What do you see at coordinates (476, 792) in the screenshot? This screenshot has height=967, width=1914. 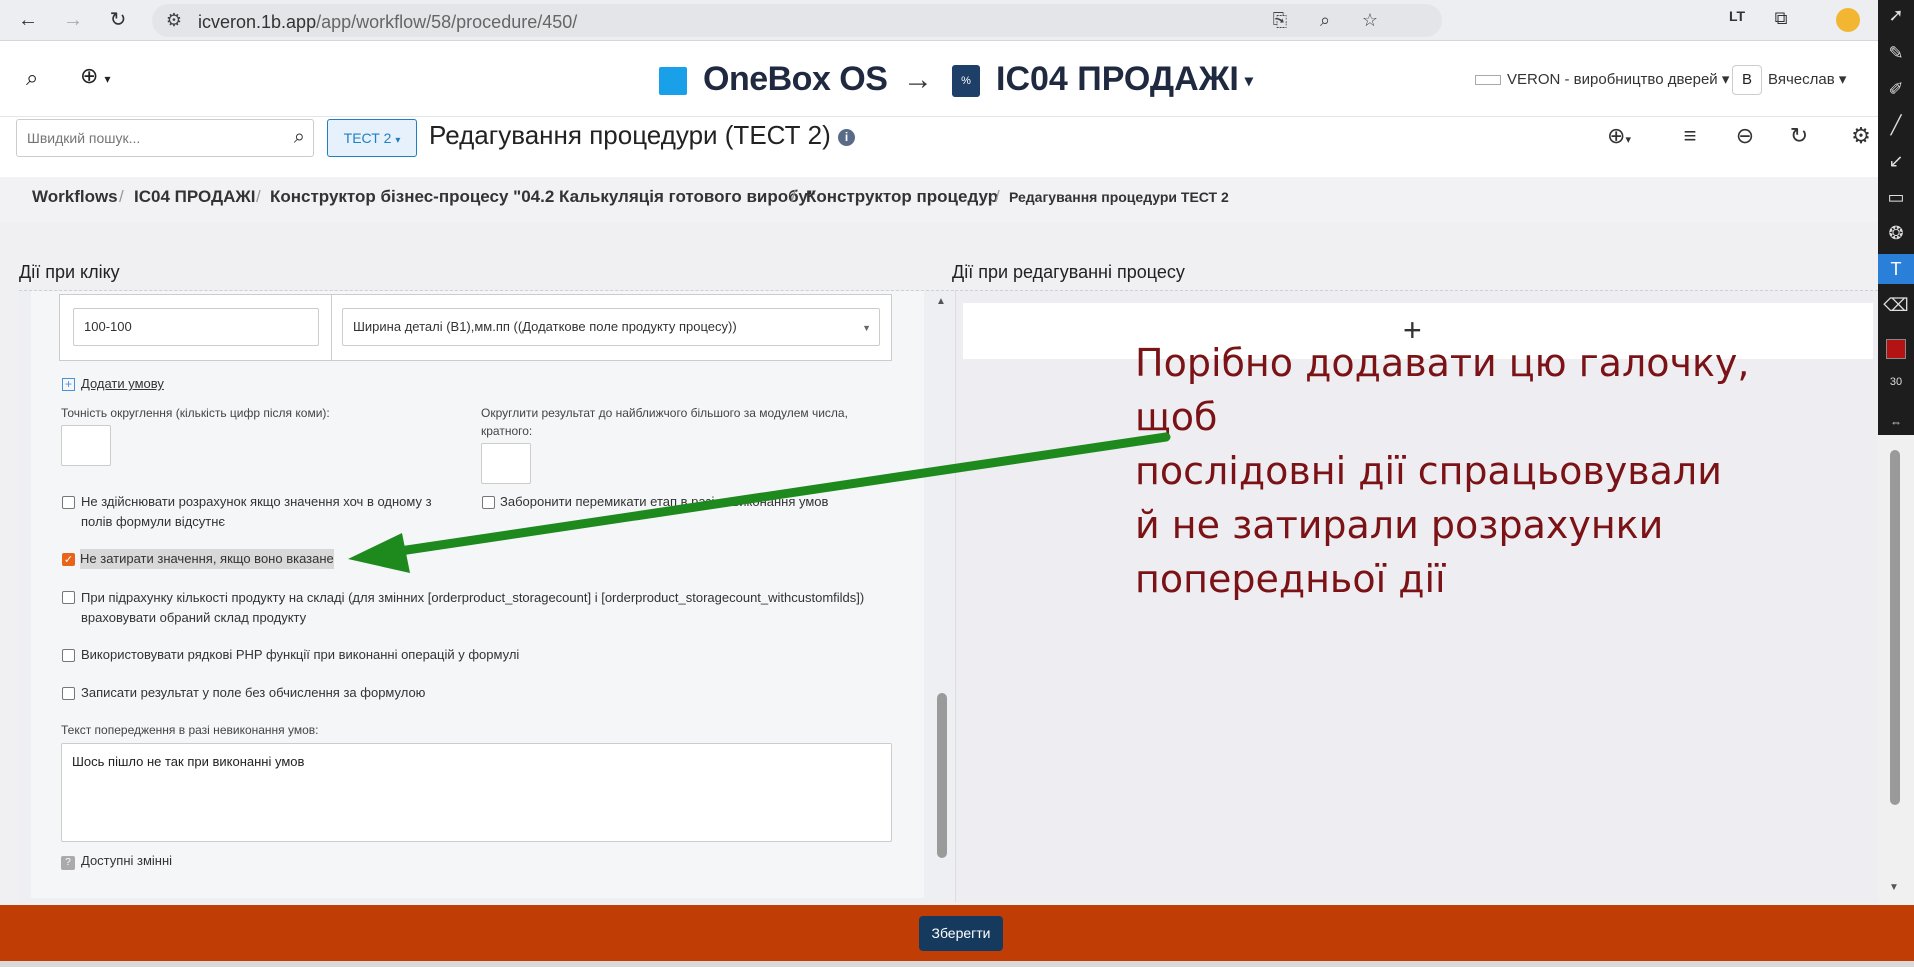 I see `warning-textarea: Шось пішло не так при виконанні умов` at bounding box center [476, 792].